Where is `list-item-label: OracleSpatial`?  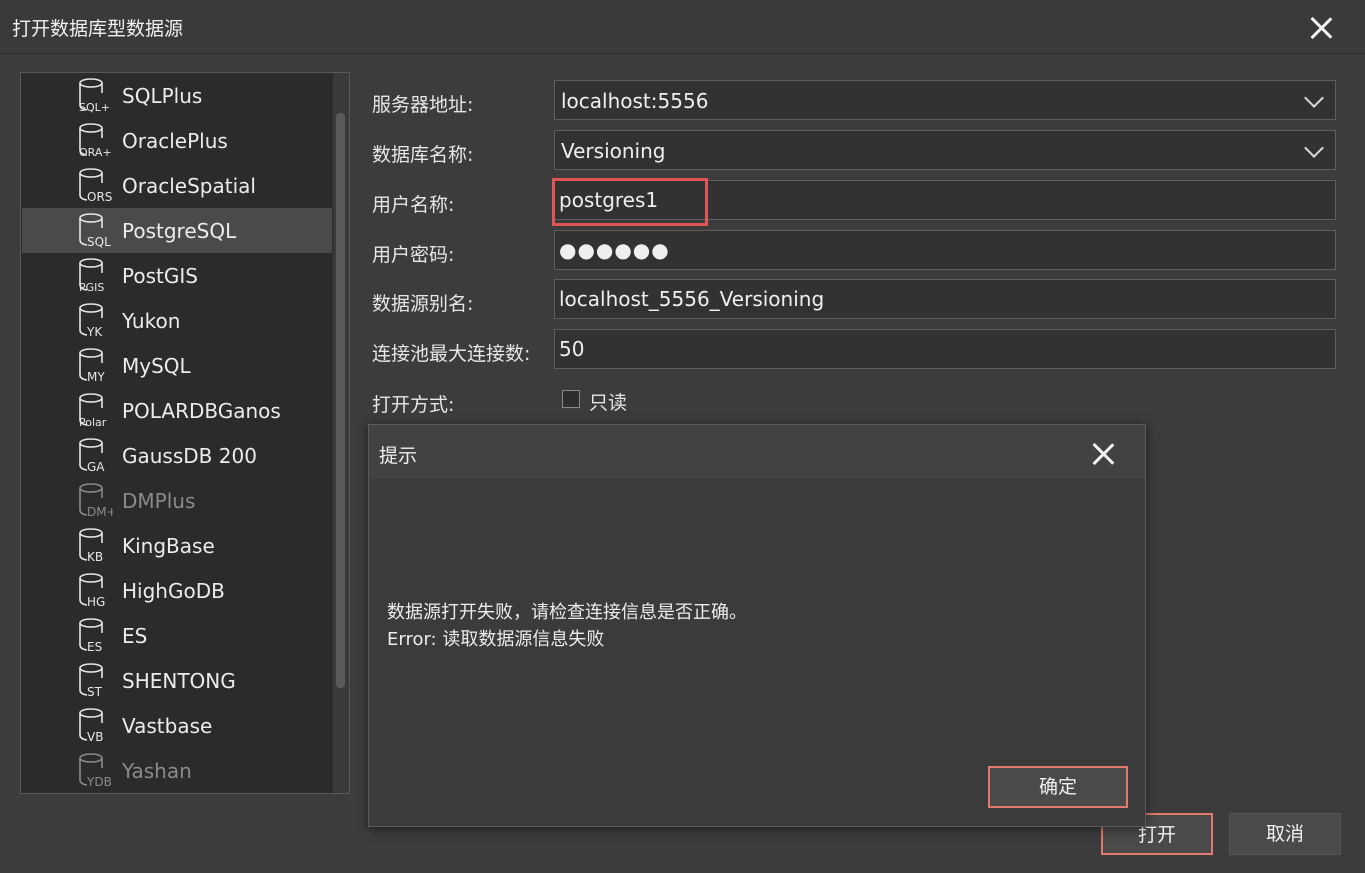
list-item-label: OracleSpatial is located at coordinates (189, 186).